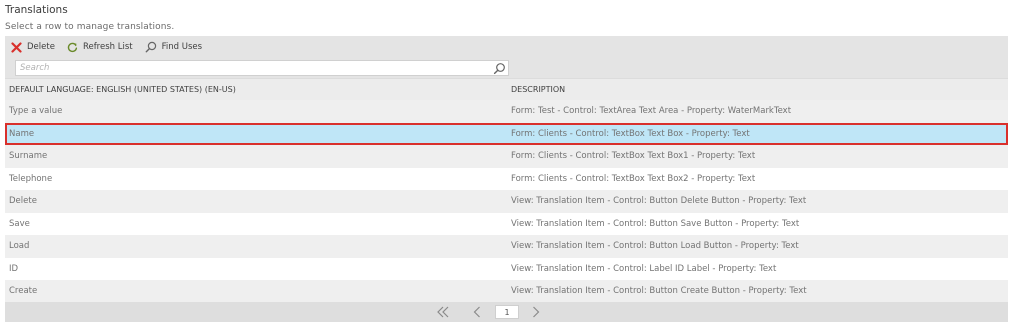 Image resolution: width=1009 pixels, height=326 pixels. What do you see at coordinates (41, 47) in the screenshot?
I see `delete-label: Delete` at bounding box center [41, 47].